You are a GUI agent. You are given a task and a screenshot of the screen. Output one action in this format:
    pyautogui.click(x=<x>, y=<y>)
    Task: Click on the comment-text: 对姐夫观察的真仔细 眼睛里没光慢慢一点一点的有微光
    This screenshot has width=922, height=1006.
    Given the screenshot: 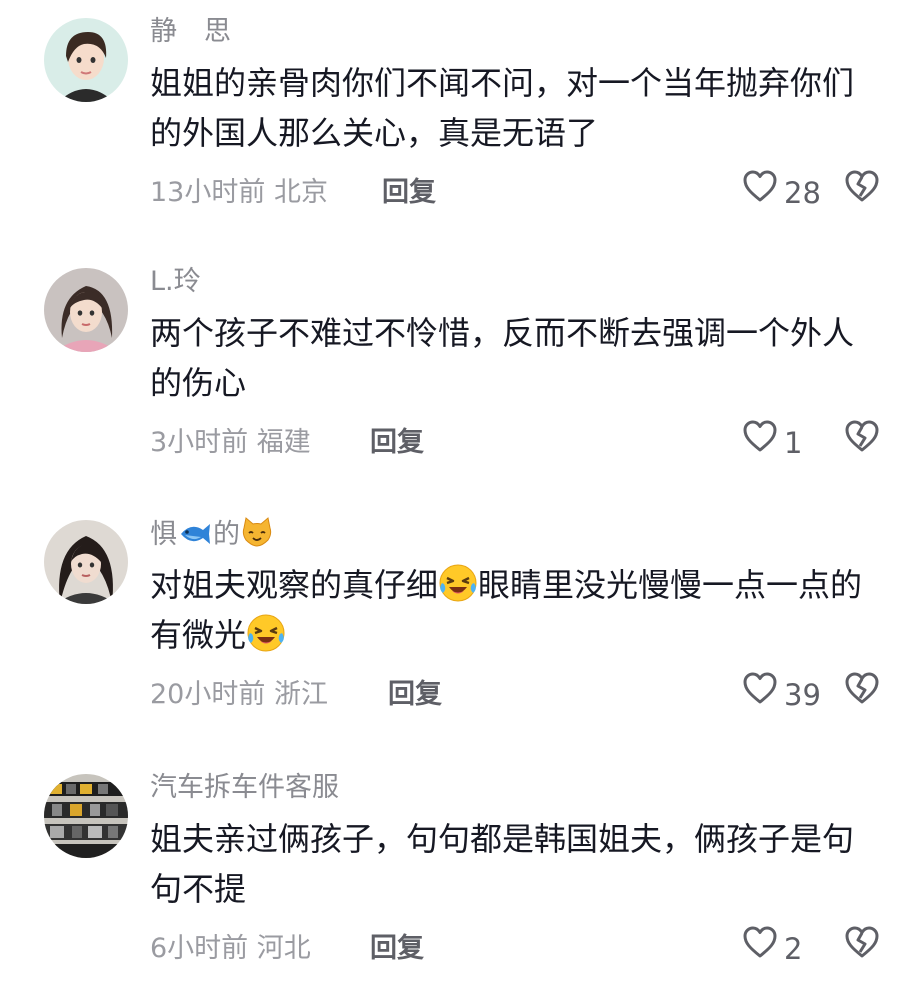 What is the action you would take?
    pyautogui.click(x=515, y=610)
    